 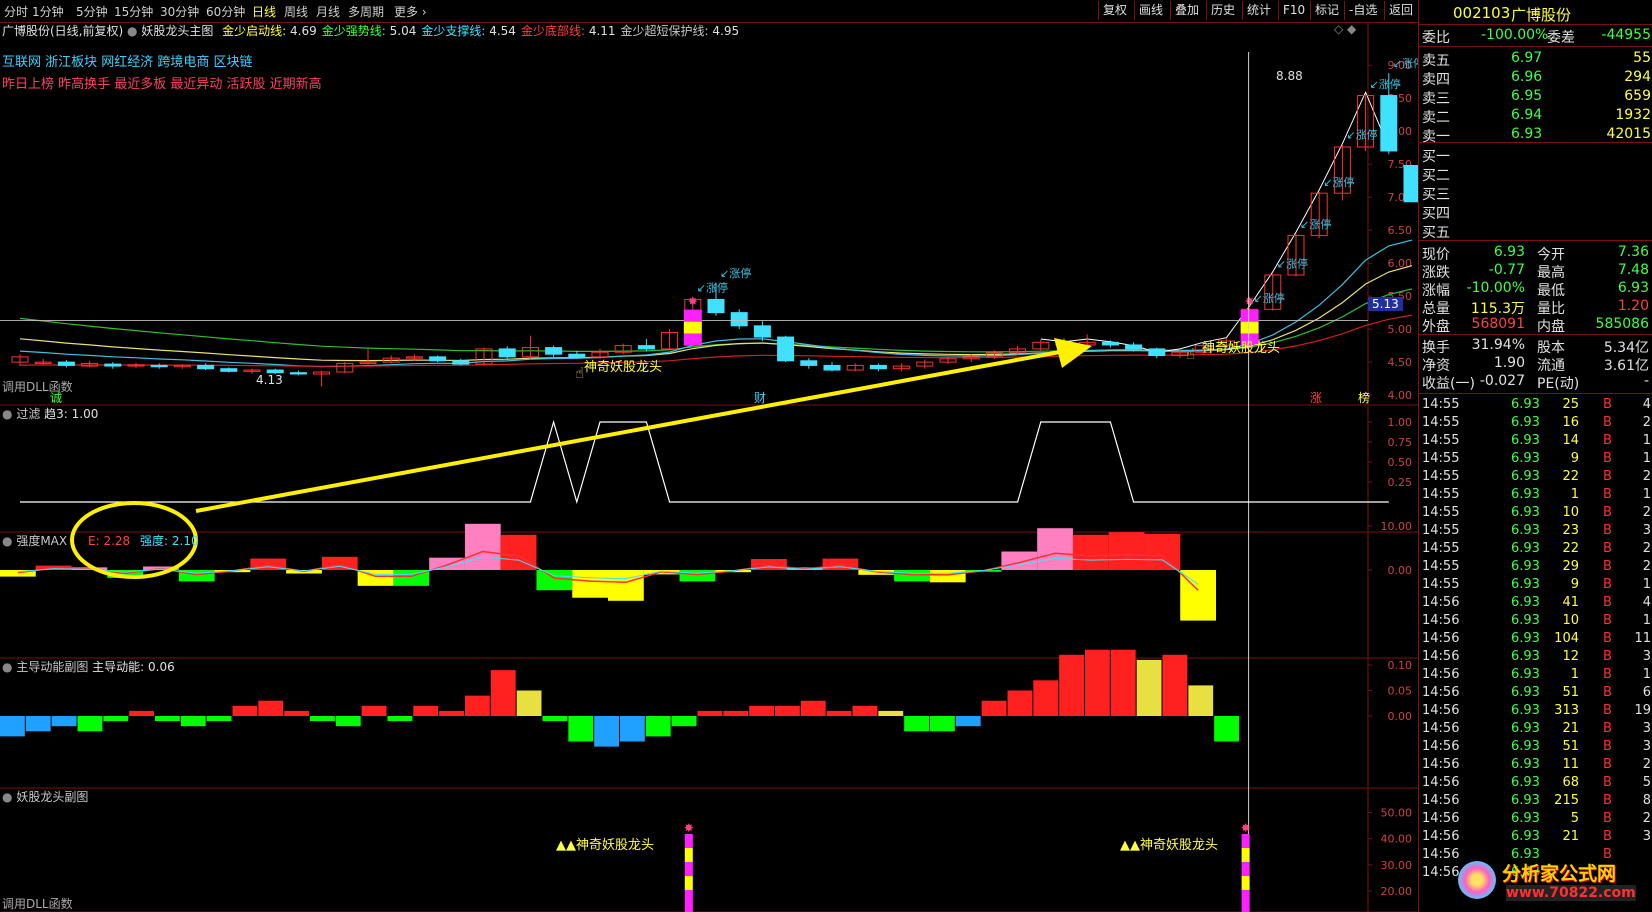 I want to click on tick-row: 14:55 6.93 29 B 2, so click(x=1535, y=568).